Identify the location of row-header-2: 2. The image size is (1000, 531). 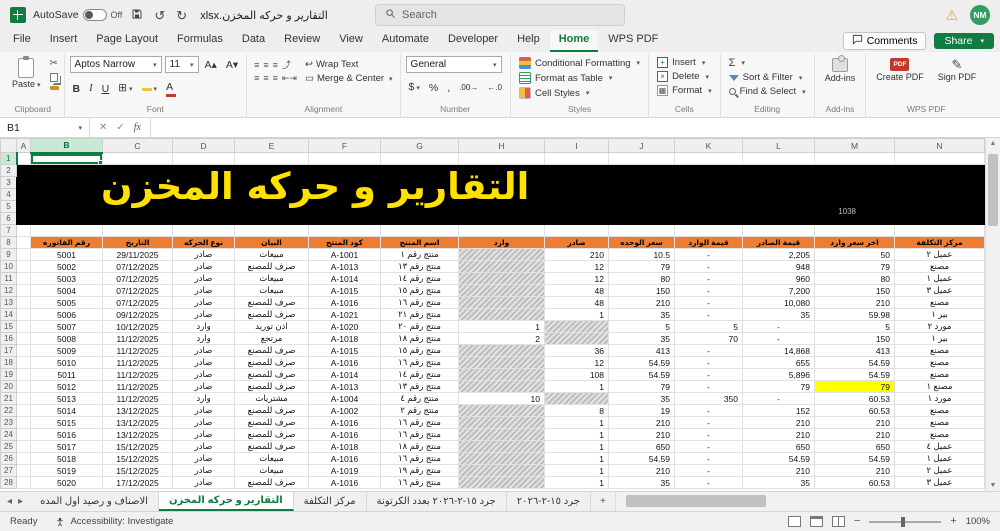
(8, 170).